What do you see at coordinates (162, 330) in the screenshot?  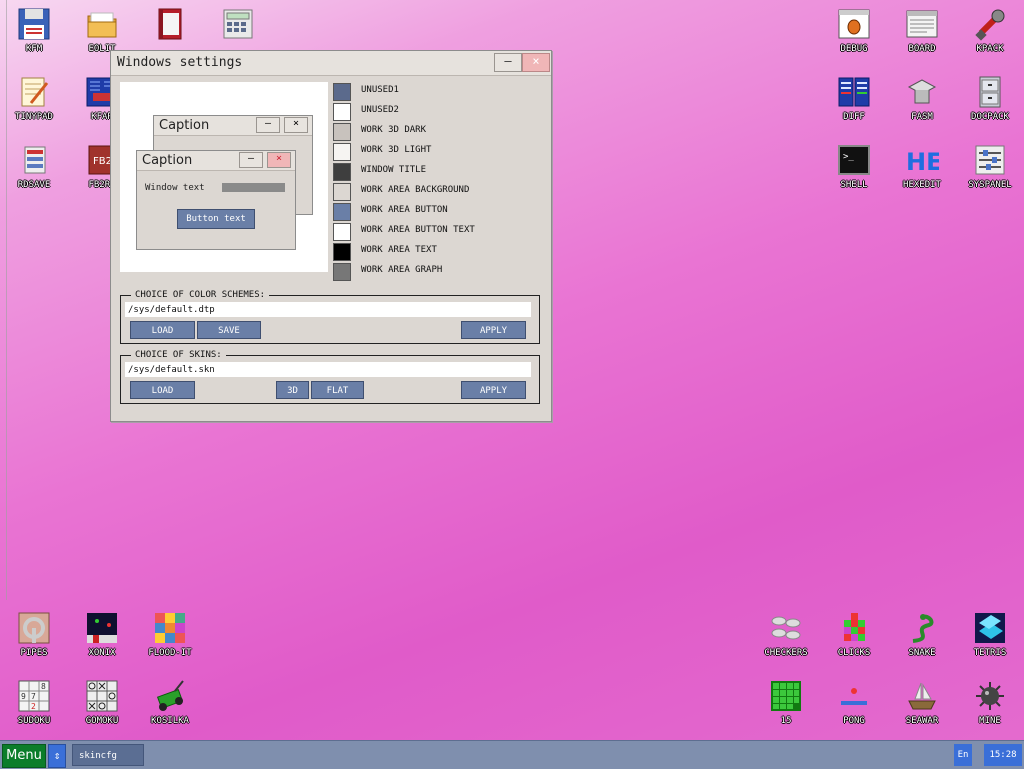 I see `scheme-load-button: LOAD` at bounding box center [162, 330].